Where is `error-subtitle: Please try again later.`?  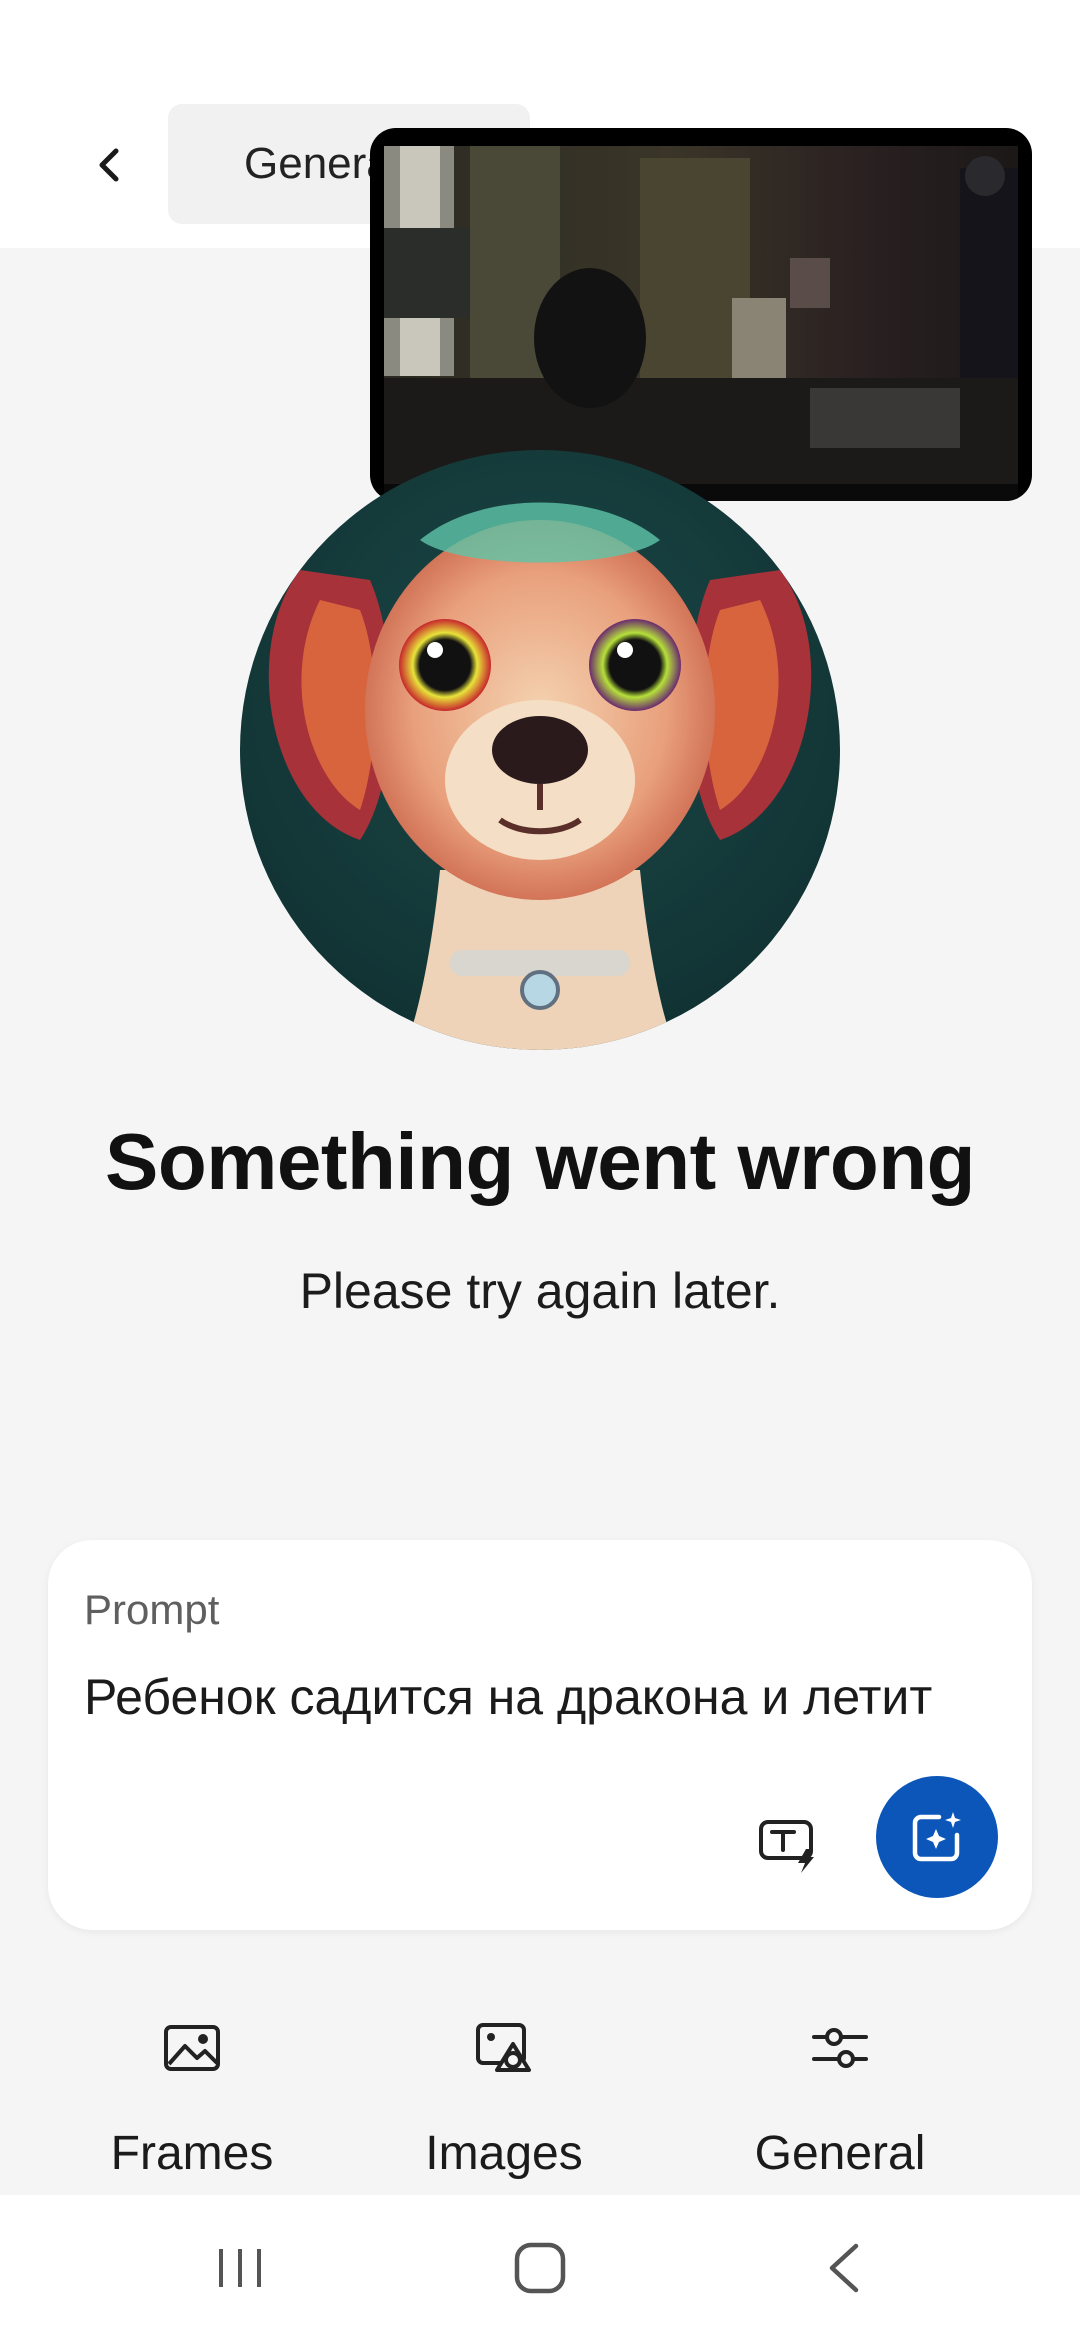 error-subtitle: Please try again later. is located at coordinates (540, 1291).